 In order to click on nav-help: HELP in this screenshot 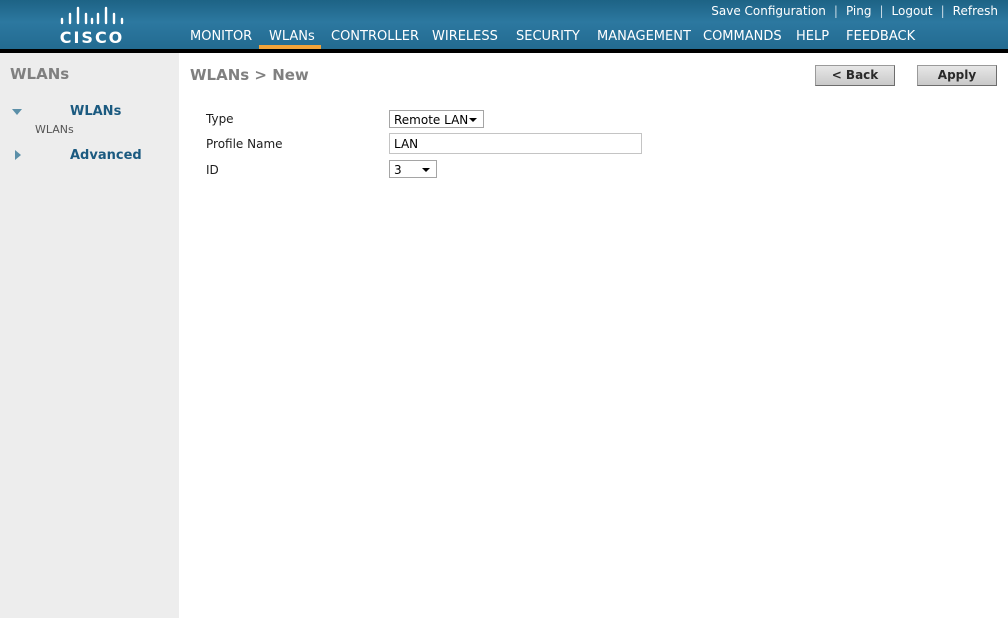, I will do `click(812, 36)`.